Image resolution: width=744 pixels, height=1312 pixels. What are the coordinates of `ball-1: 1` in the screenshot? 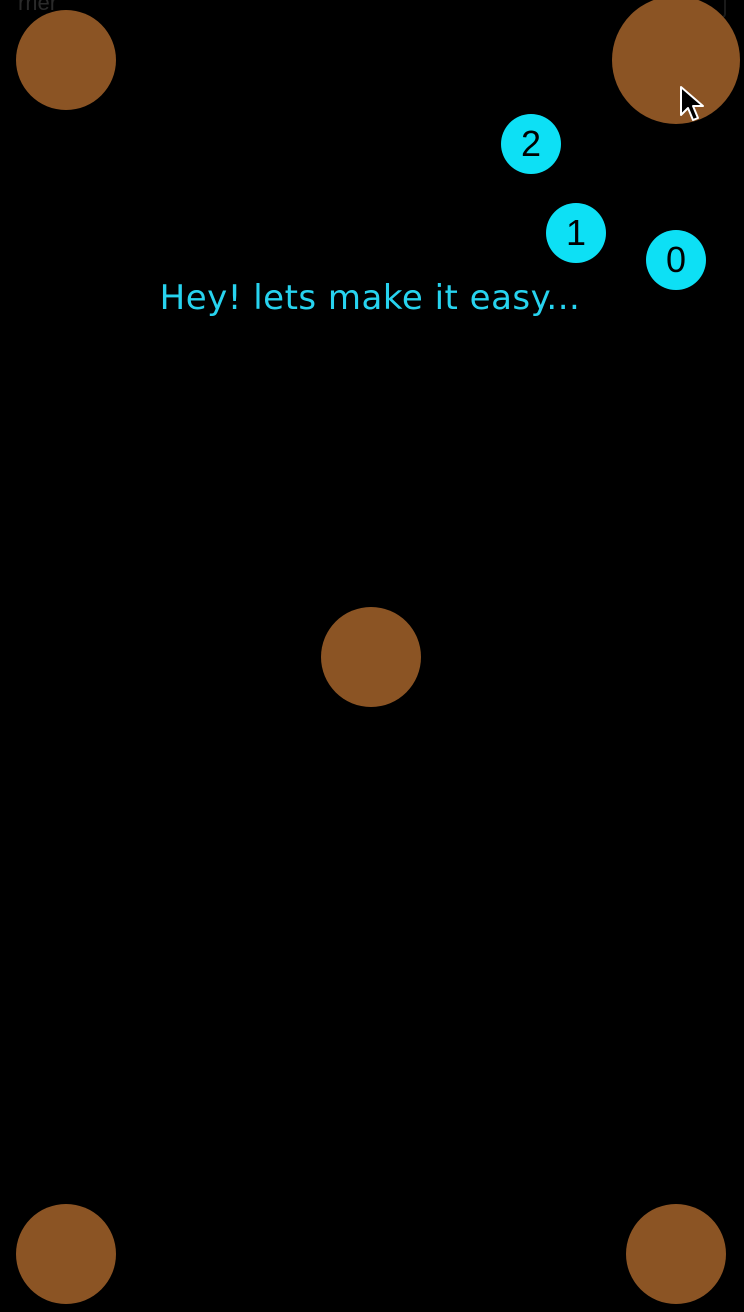 It's located at (576, 233).